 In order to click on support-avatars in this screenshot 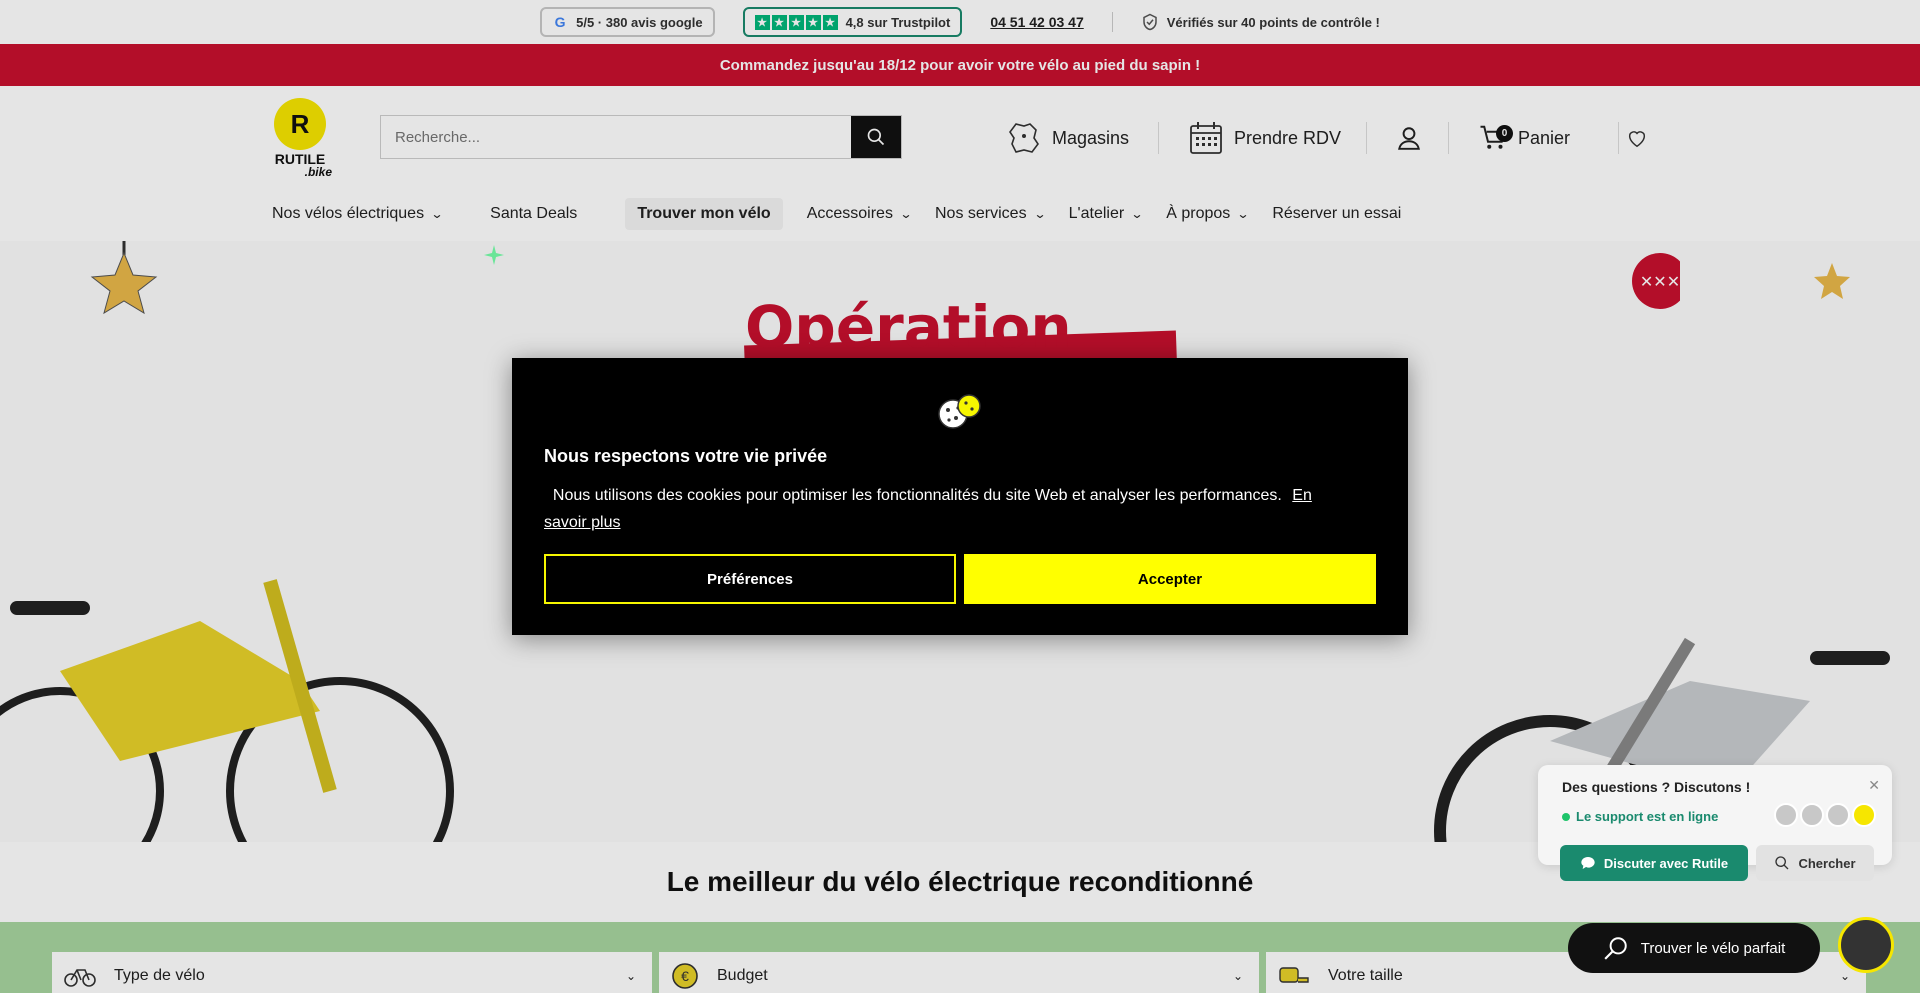, I will do `click(1825, 815)`.